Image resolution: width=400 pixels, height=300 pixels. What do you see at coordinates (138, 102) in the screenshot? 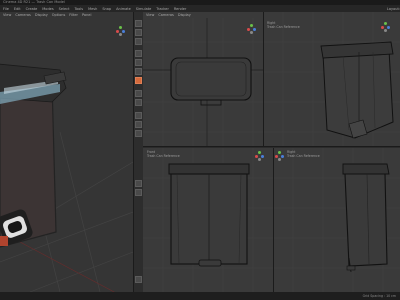
I see `snap-button` at bounding box center [138, 102].